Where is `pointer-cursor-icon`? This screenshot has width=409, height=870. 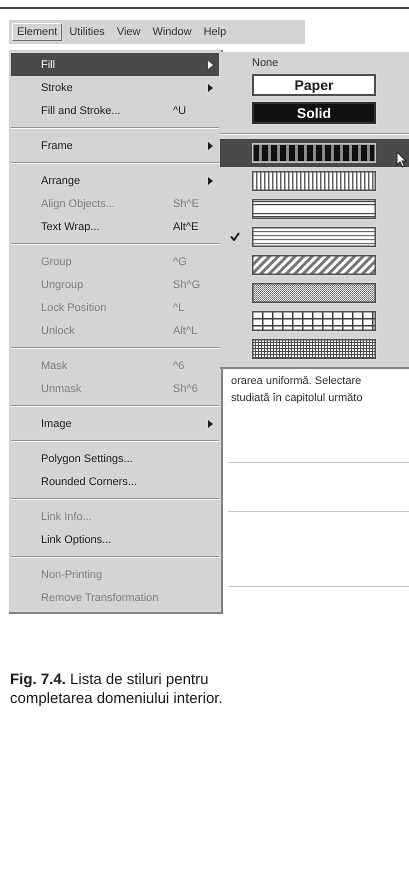
pointer-cursor-icon is located at coordinates (401, 159).